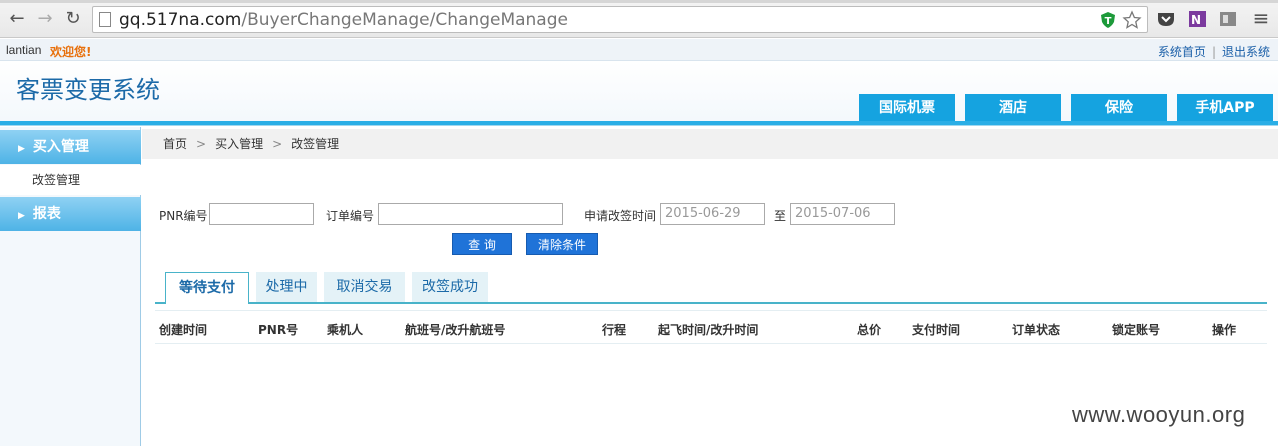 This screenshot has width=1278, height=446. Describe the element at coordinates (1228, 19) in the screenshot. I see `extension-icon` at that location.